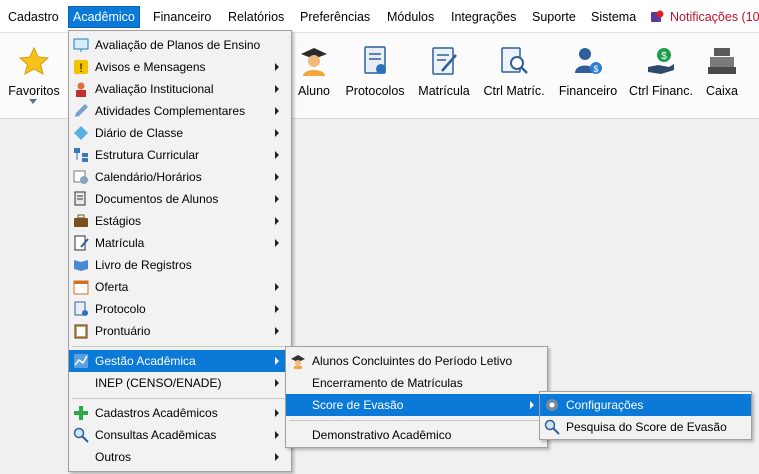 The height and width of the screenshot is (474, 759). What do you see at coordinates (180, 309) in the screenshot?
I see `menu-item-protocolo: Protocolo` at bounding box center [180, 309].